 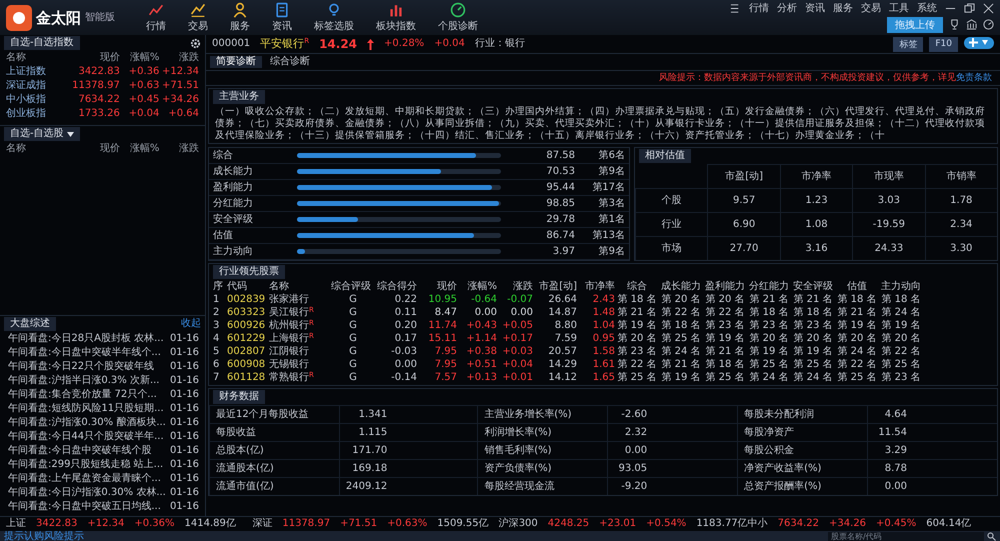 What do you see at coordinates (988, 8) in the screenshot?
I see `close-icon` at bounding box center [988, 8].